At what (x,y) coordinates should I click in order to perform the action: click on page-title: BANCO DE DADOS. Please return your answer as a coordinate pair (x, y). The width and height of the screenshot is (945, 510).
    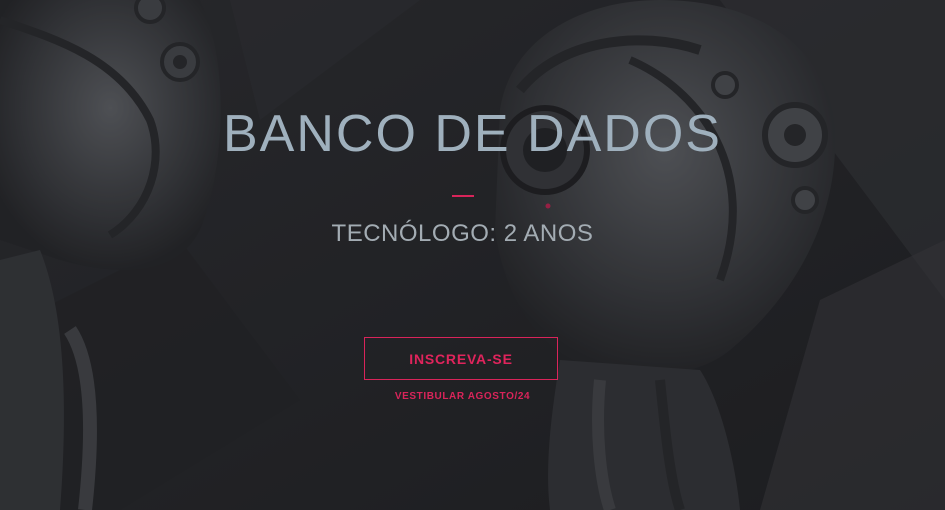
    Looking at the image, I should click on (472, 134).